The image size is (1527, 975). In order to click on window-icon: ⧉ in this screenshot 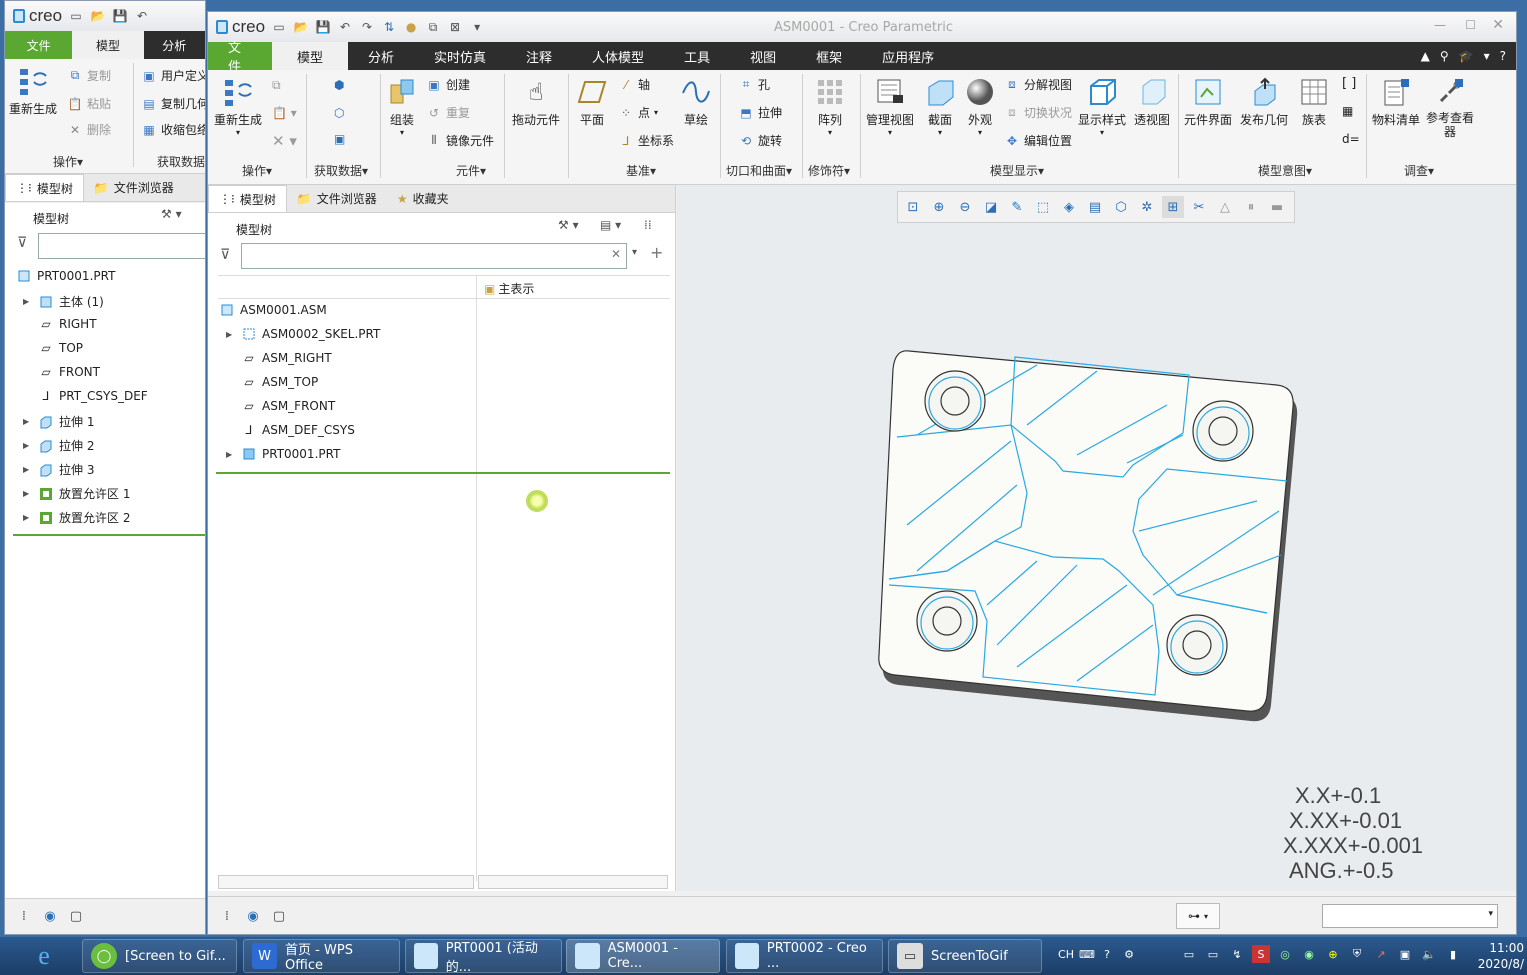, I will do `click(433, 27)`.